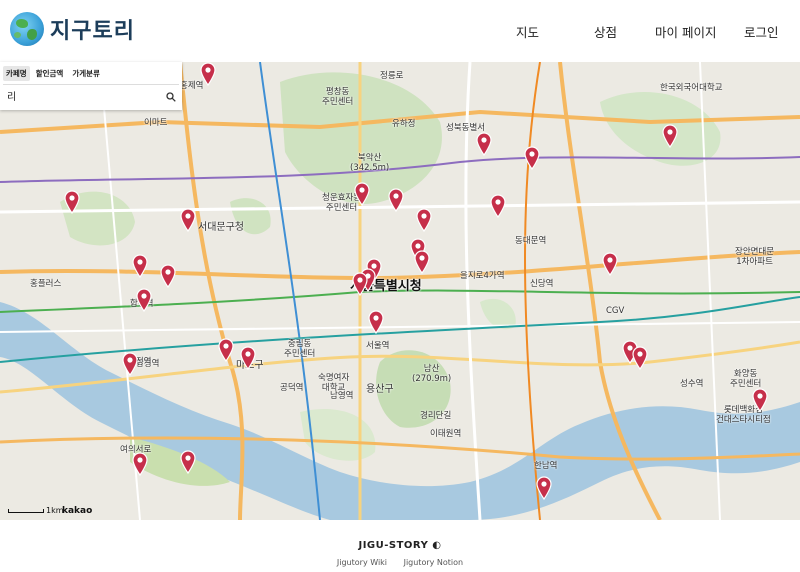  I want to click on map-label: 남산 (270.9m), so click(432, 374).